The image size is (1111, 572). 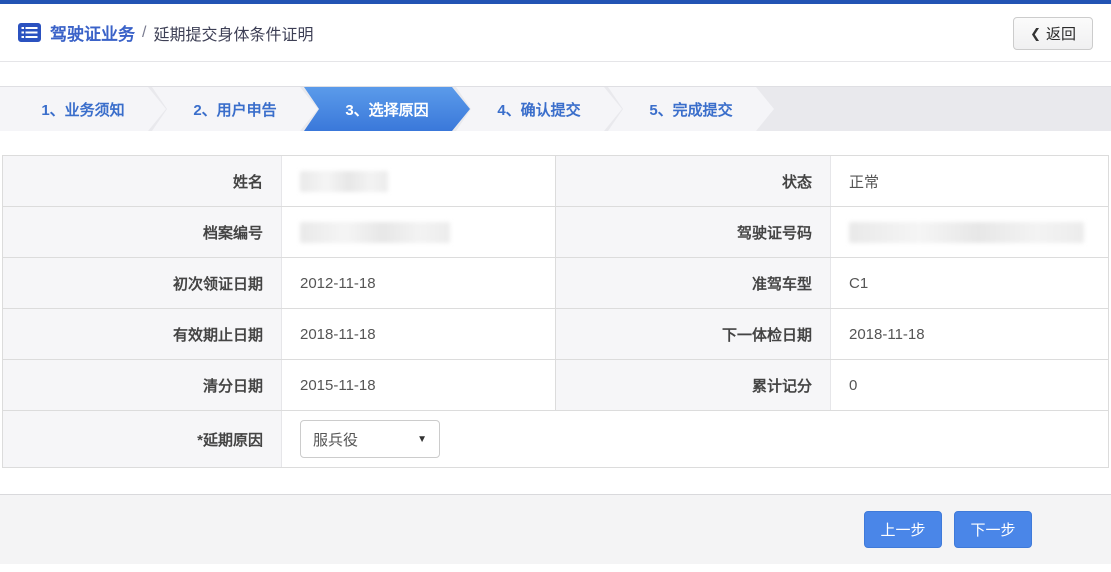 I want to click on field-label-next-checkup-date: 下一体检日期, so click(x=693, y=334).